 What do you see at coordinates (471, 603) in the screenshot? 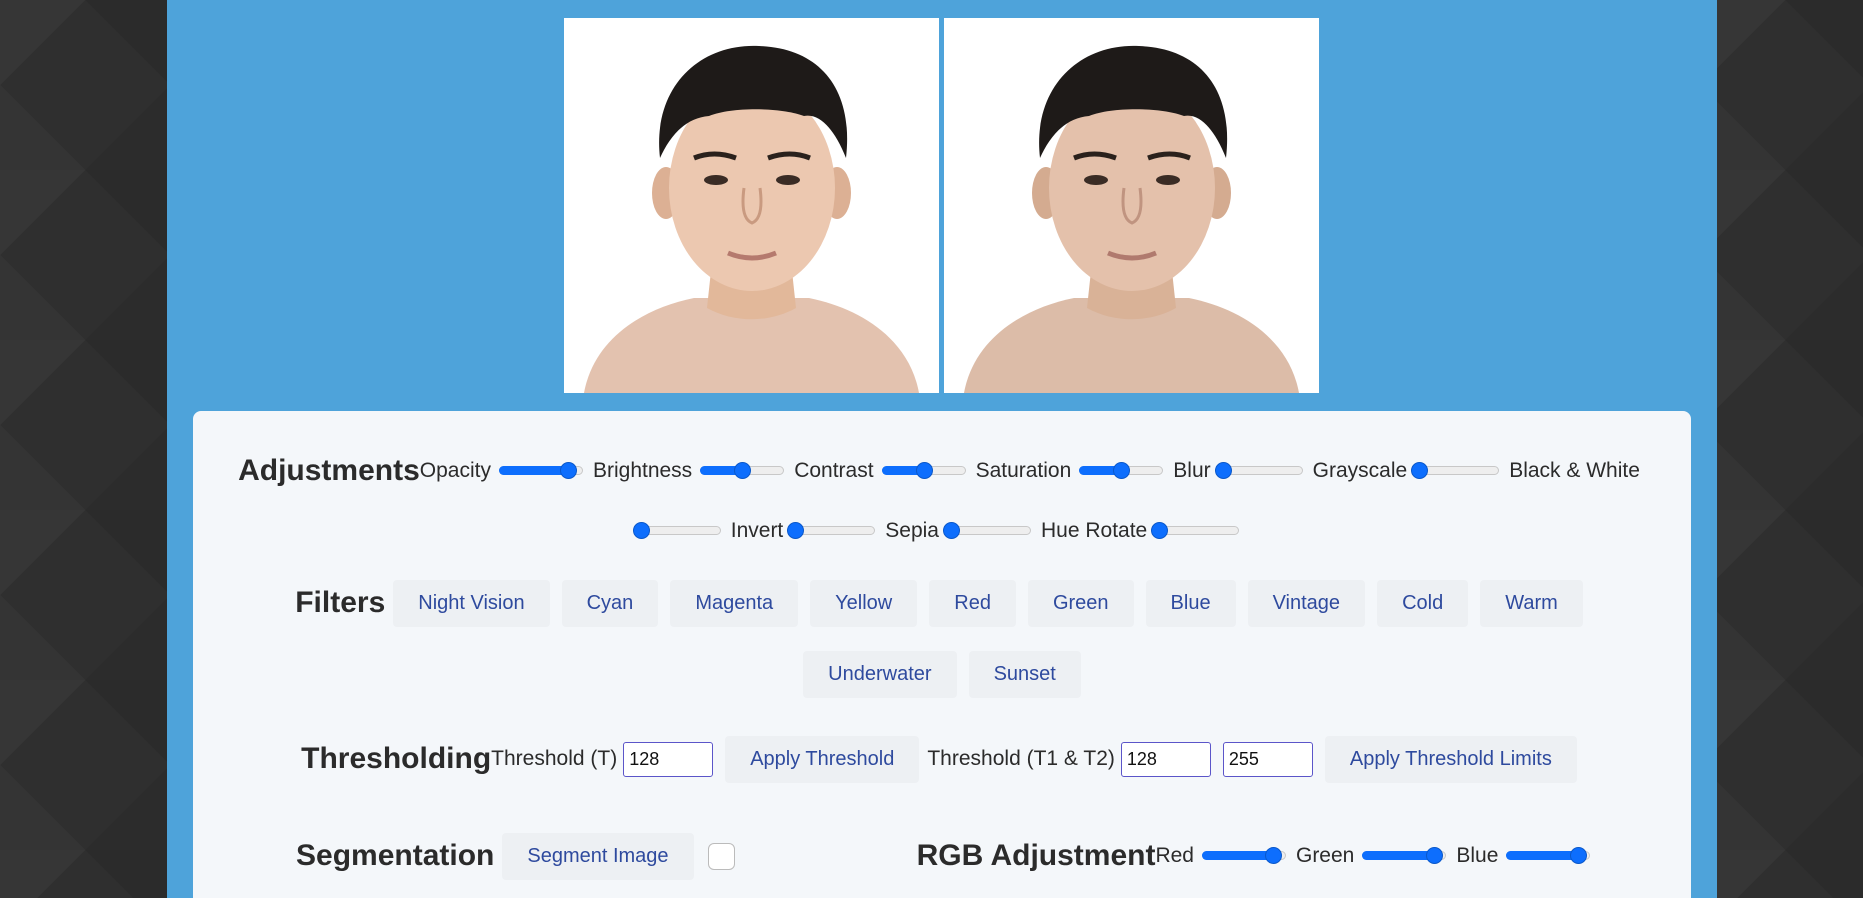
I see `filter-night-vision-button: Night Vision` at bounding box center [471, 603].